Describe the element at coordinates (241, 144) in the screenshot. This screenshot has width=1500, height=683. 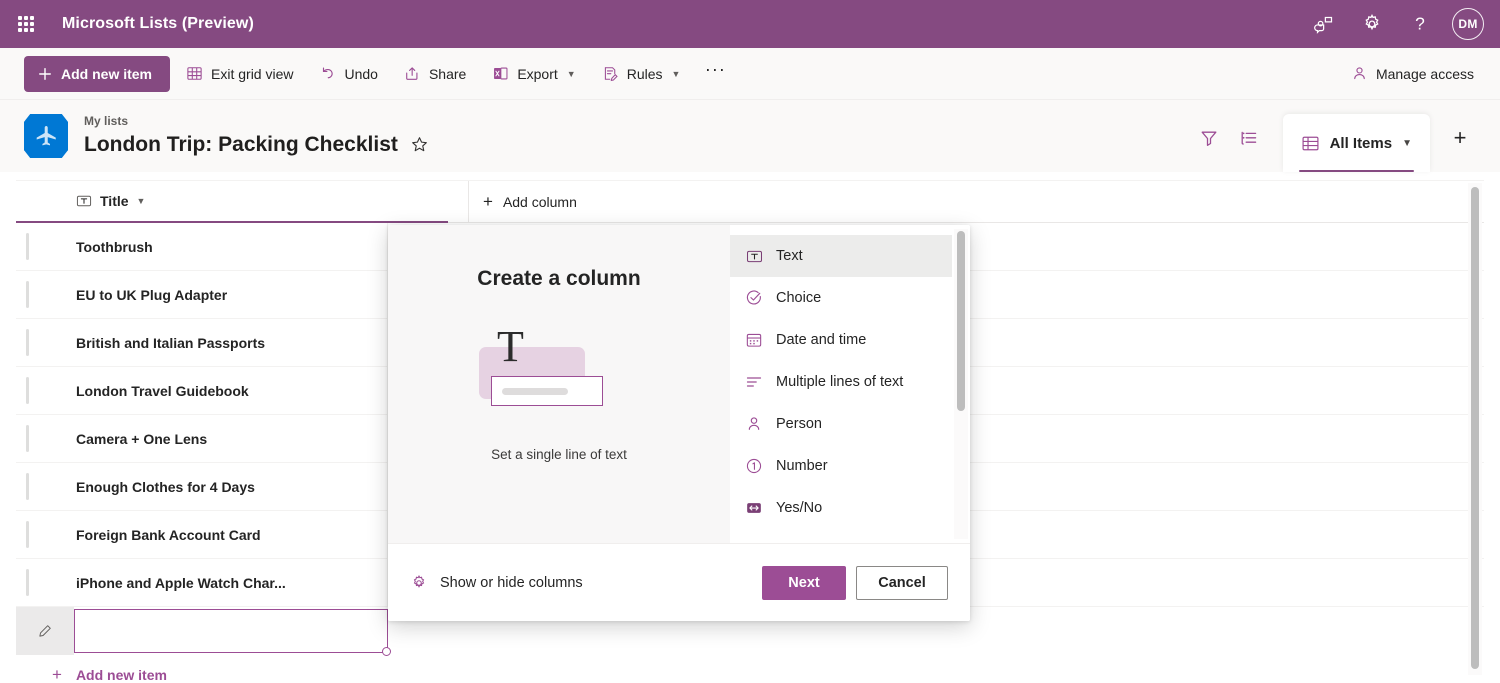
I see `page-title: London Trip: Packing Checklist` at that location.